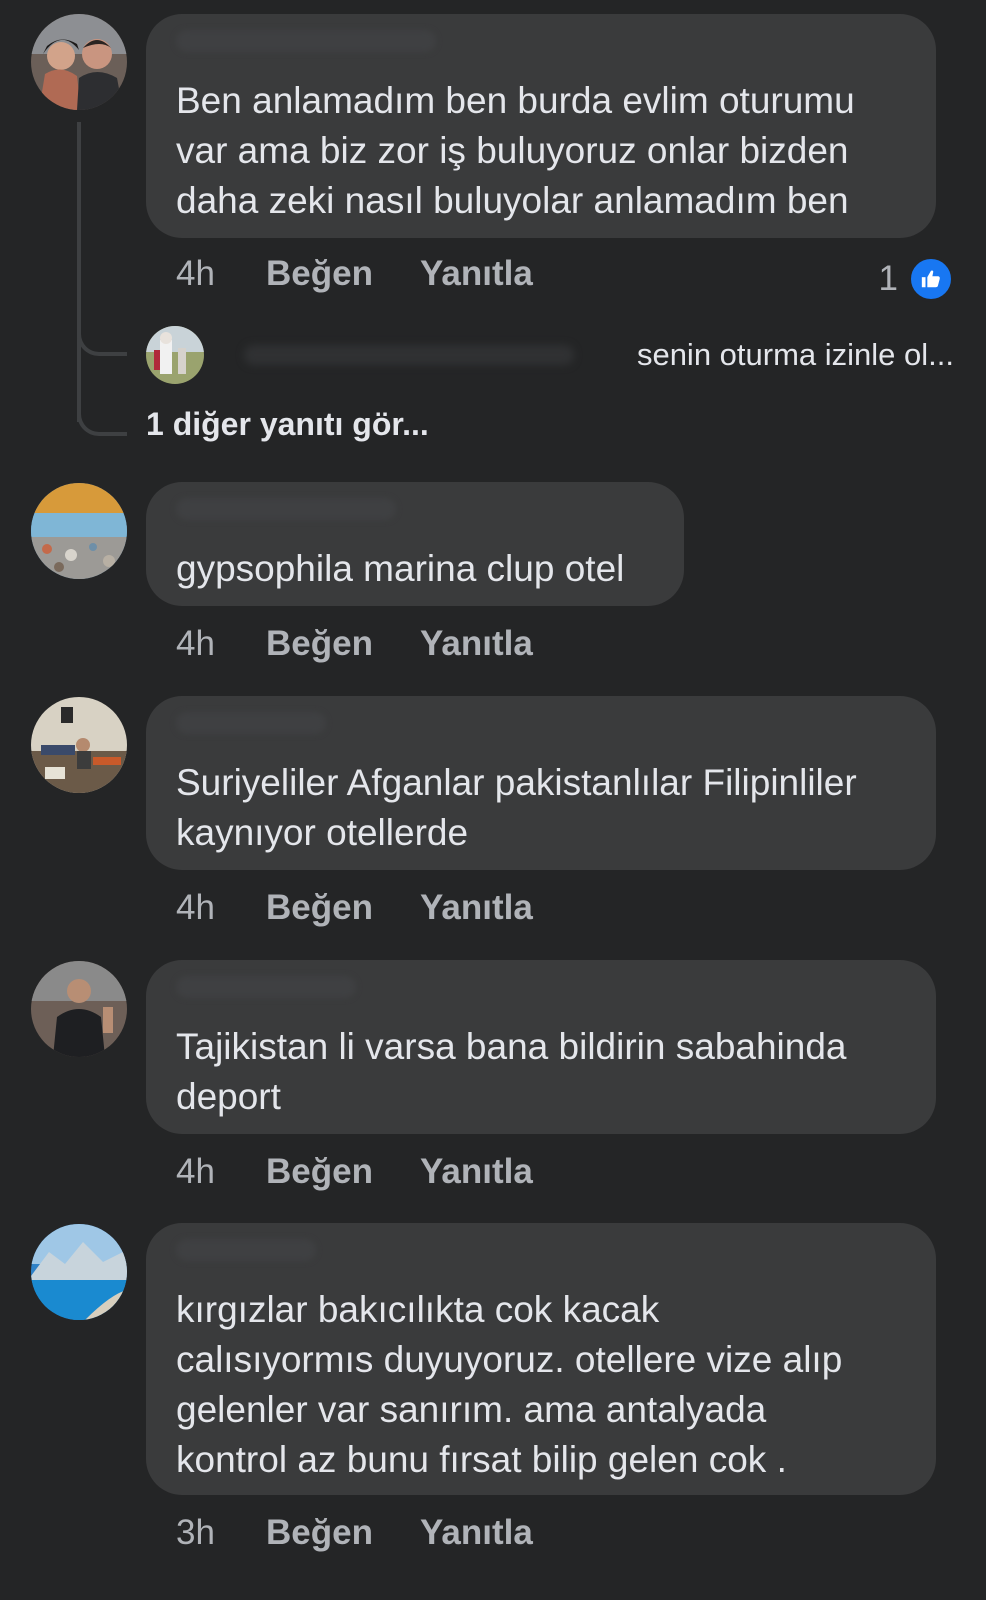 This screenshot has width=986, height=1600. What do you see at coordinates (409, 355) in the screenshot?
I see `reply-author-redacted` at bounding box center [409, 355].